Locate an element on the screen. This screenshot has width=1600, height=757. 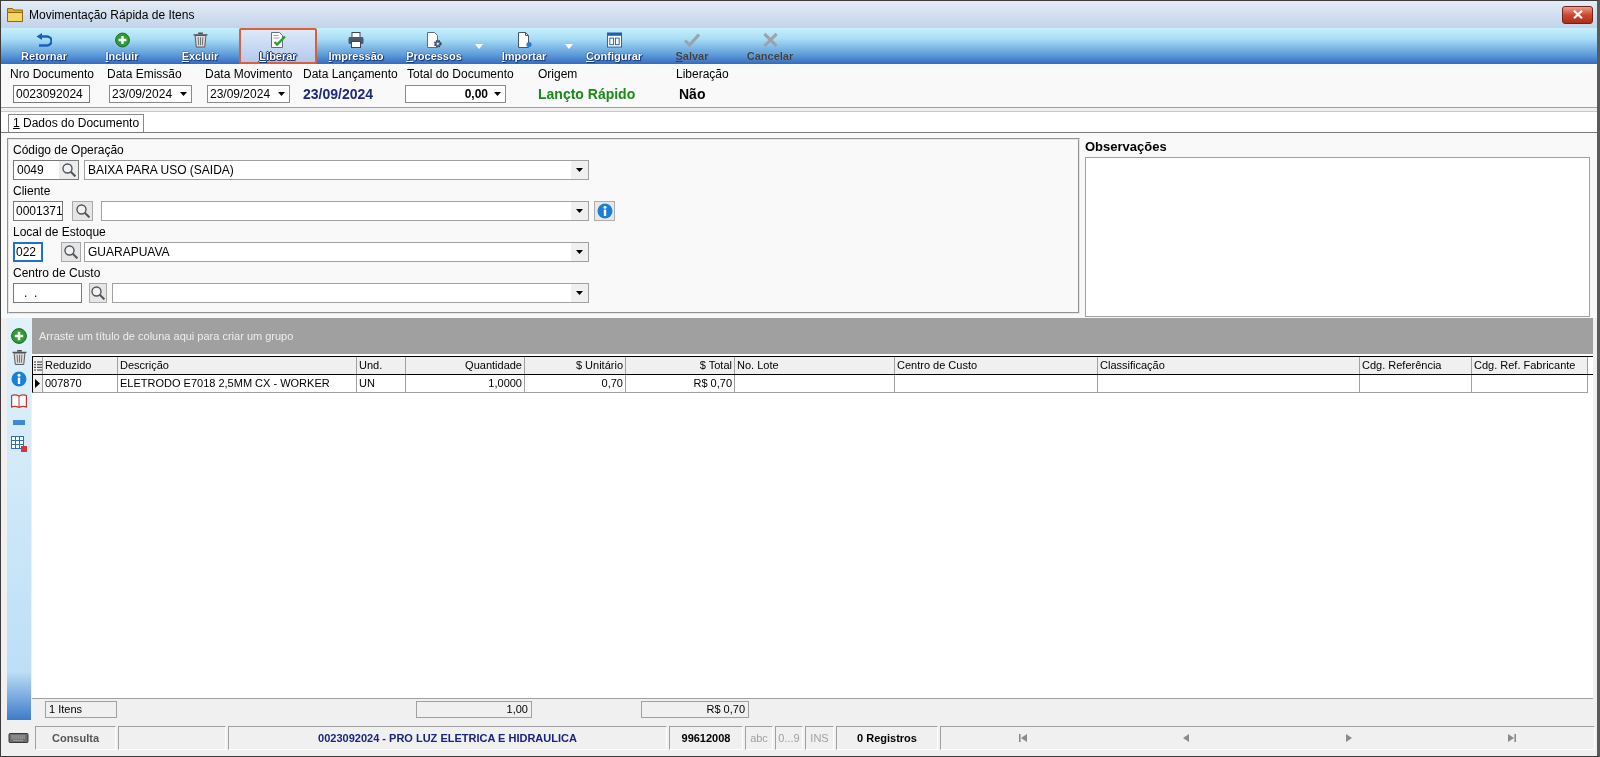
key-indicator: abc is located at coordinates (759, 738).